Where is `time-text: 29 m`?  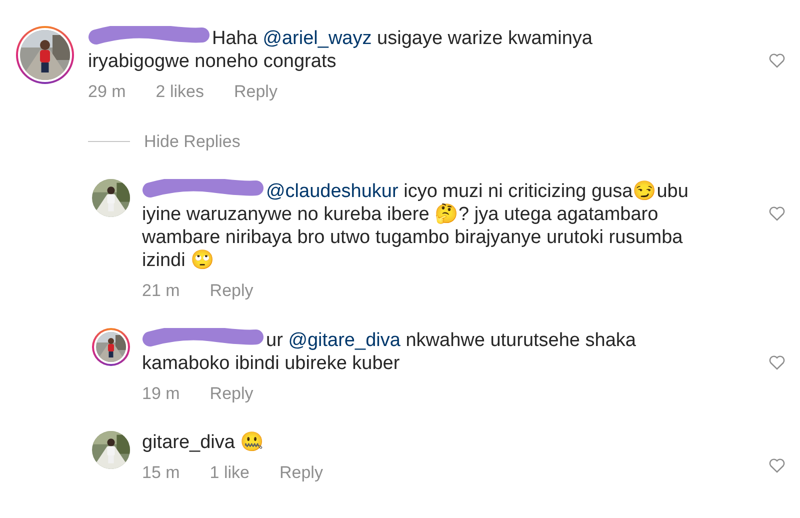 time-text: 29 m is located at coordinates (107, 92).